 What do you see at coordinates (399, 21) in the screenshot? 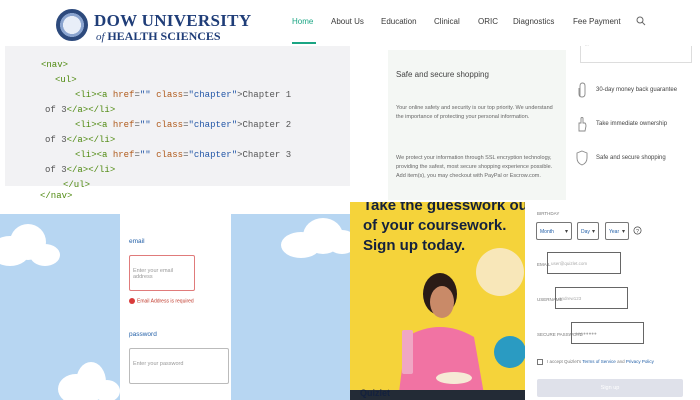
I see `nav-education: Education` at bounding box center [399, 21].